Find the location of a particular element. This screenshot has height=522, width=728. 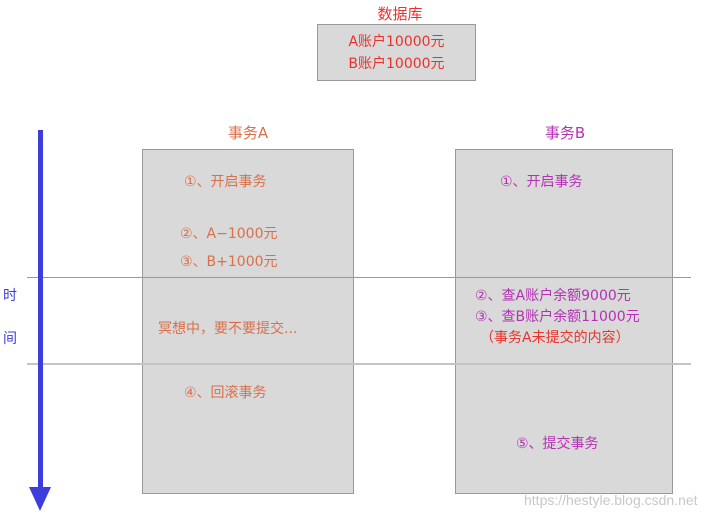

database-row-a: A账户10000元 is located at coordinates (396, 41).